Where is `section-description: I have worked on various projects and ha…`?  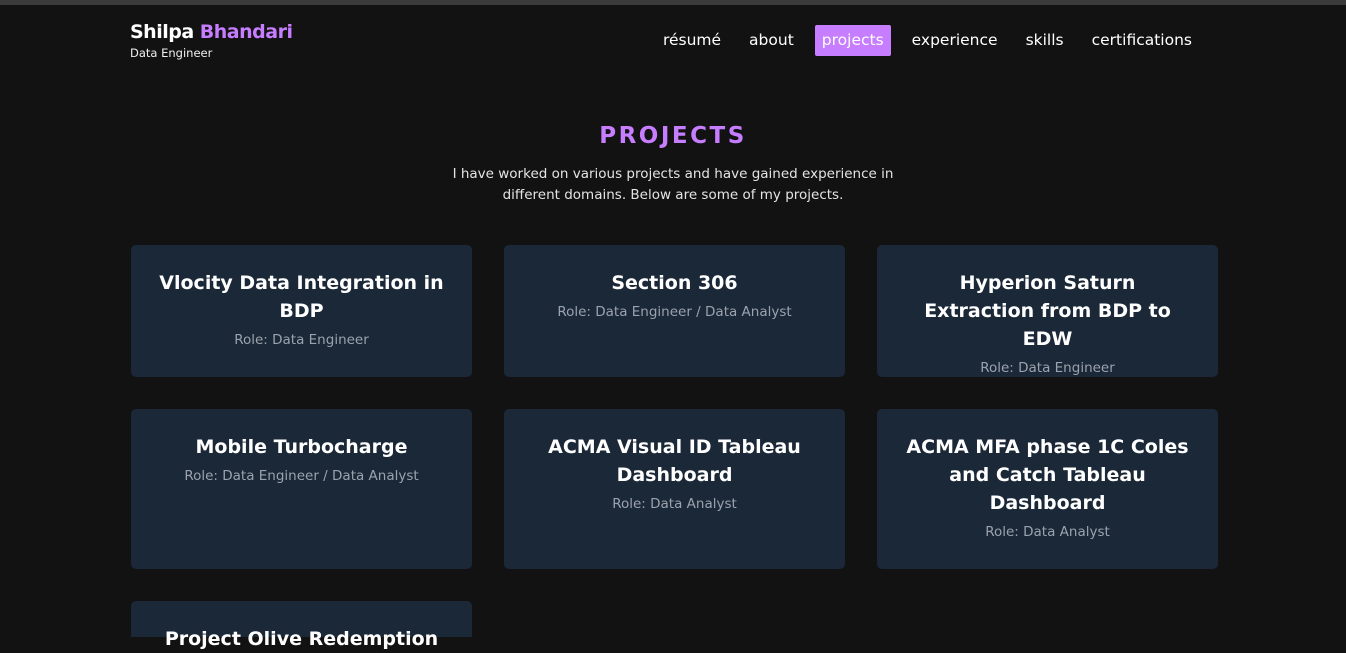
section-description: I have worked on various projects and ha… is located at coordinates (673, 184).